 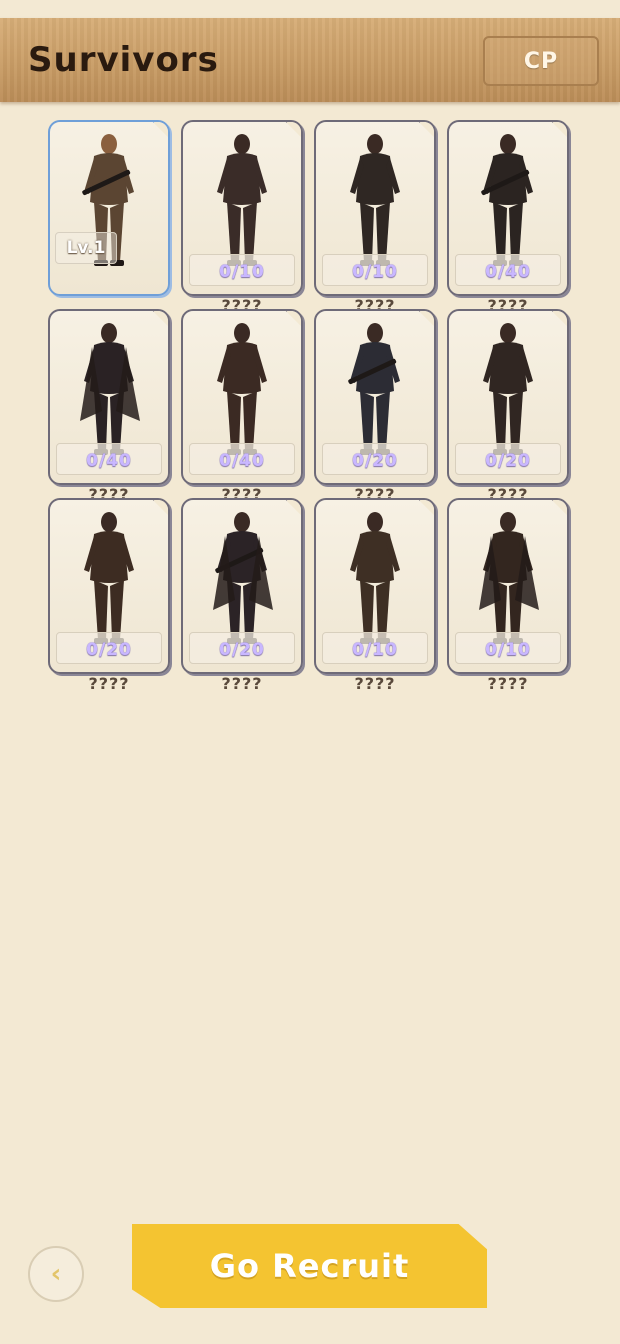 I want to click on back-button: ‹, so click(x=56, y=1274).